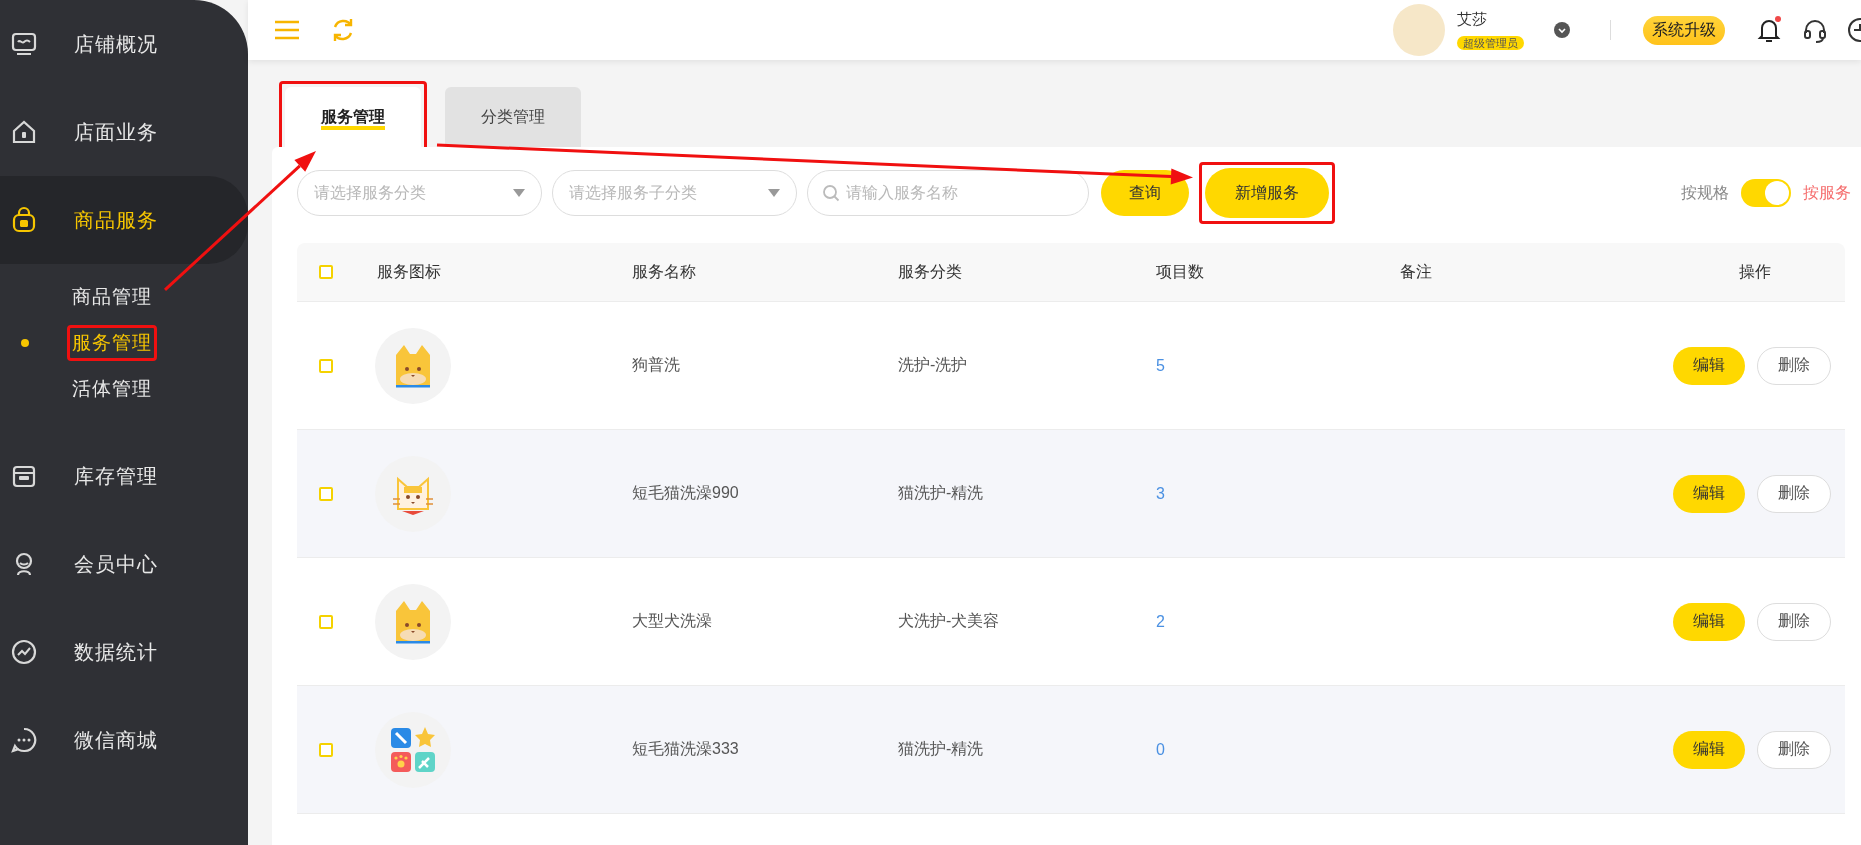 The image size is (1861, 845). Describe the element at coordinates (672, 620) in the screenshot. I see `table-cell: 大型犬洗澡` at that location.